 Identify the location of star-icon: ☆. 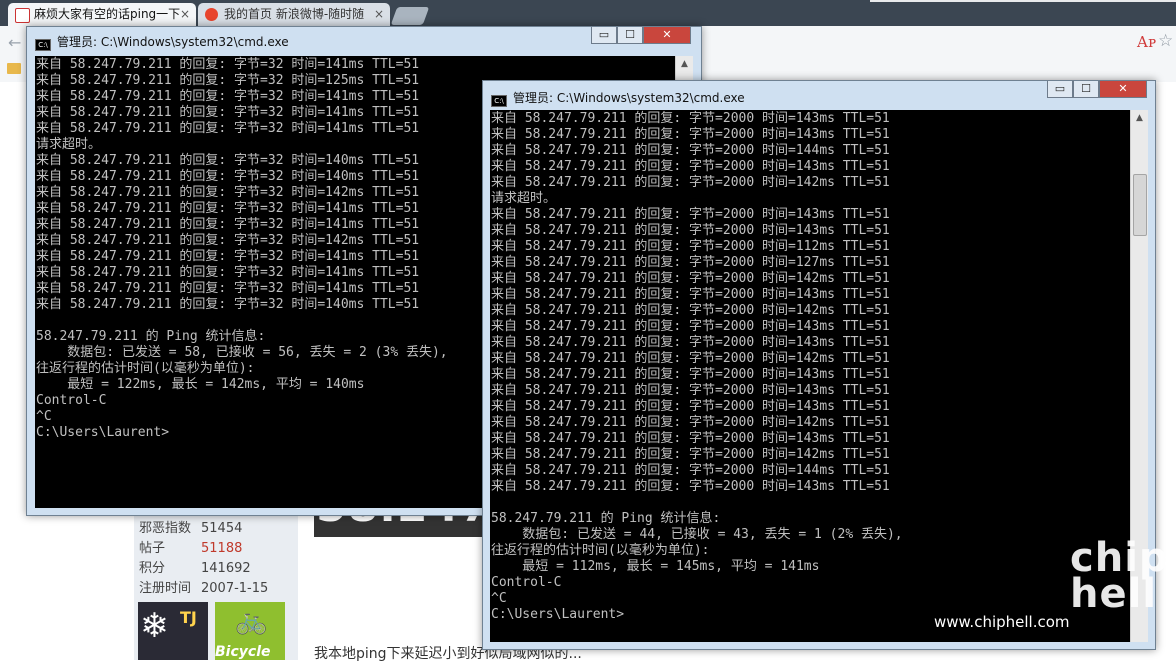
(1165, 41).